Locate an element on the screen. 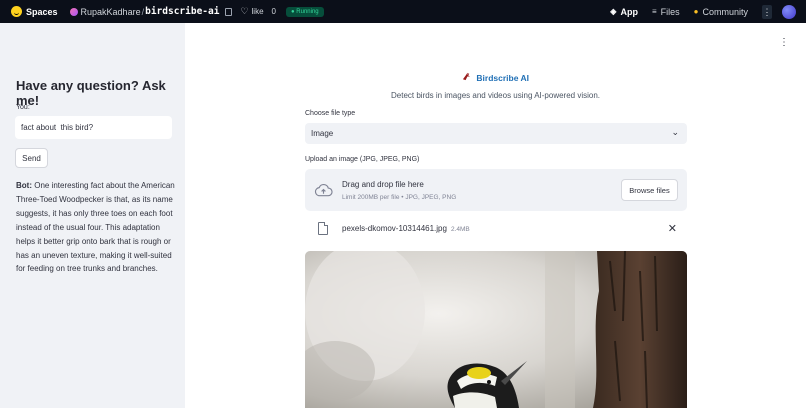  question-label: You: is located at coordinates (23, 107).